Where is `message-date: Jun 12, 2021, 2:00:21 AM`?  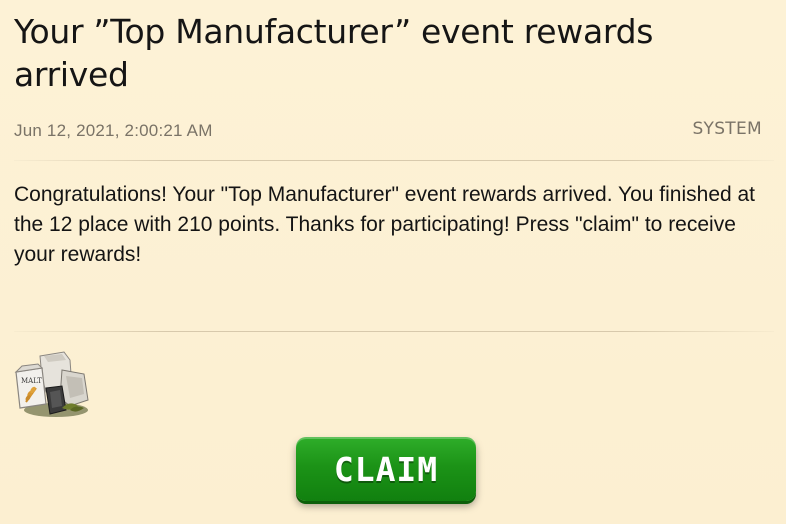
message-date: Jun 12, 2021, 2:00:21 AM is located at coordinates (113, 130).